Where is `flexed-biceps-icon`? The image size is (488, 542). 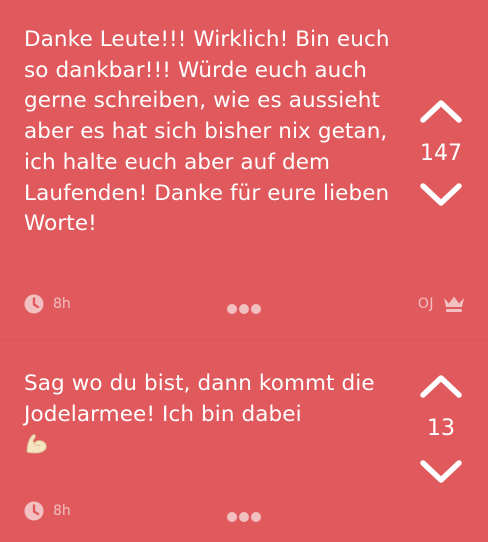 flexed-biceps-icon is located at coordinates (36, 443).